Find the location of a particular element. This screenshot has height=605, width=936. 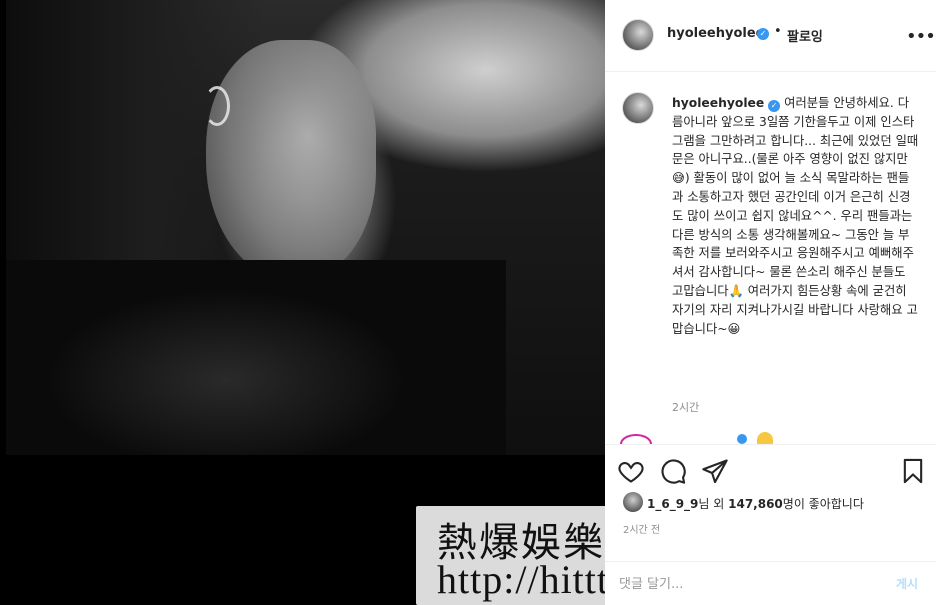

likes-summary: 1_6_9_9님 외 147,860명이 좋아합니다 is located at coordinates (755, 503).